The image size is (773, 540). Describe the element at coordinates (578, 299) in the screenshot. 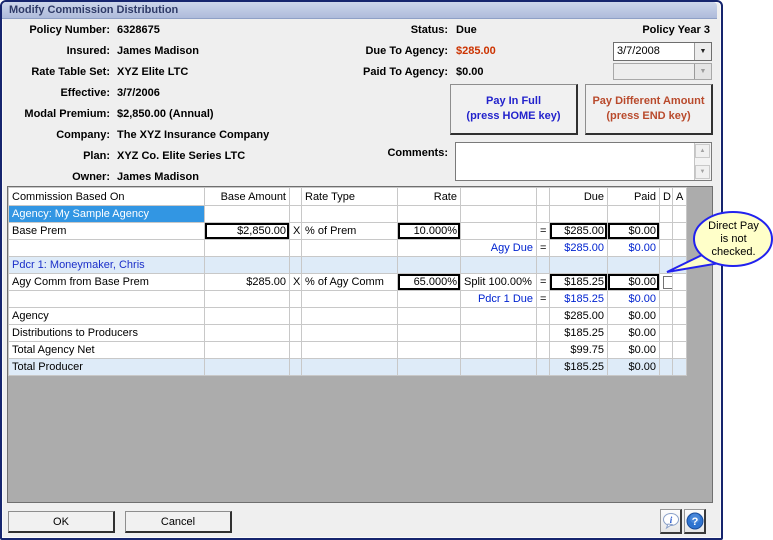

I see `table-cell: $185.25` at that location.